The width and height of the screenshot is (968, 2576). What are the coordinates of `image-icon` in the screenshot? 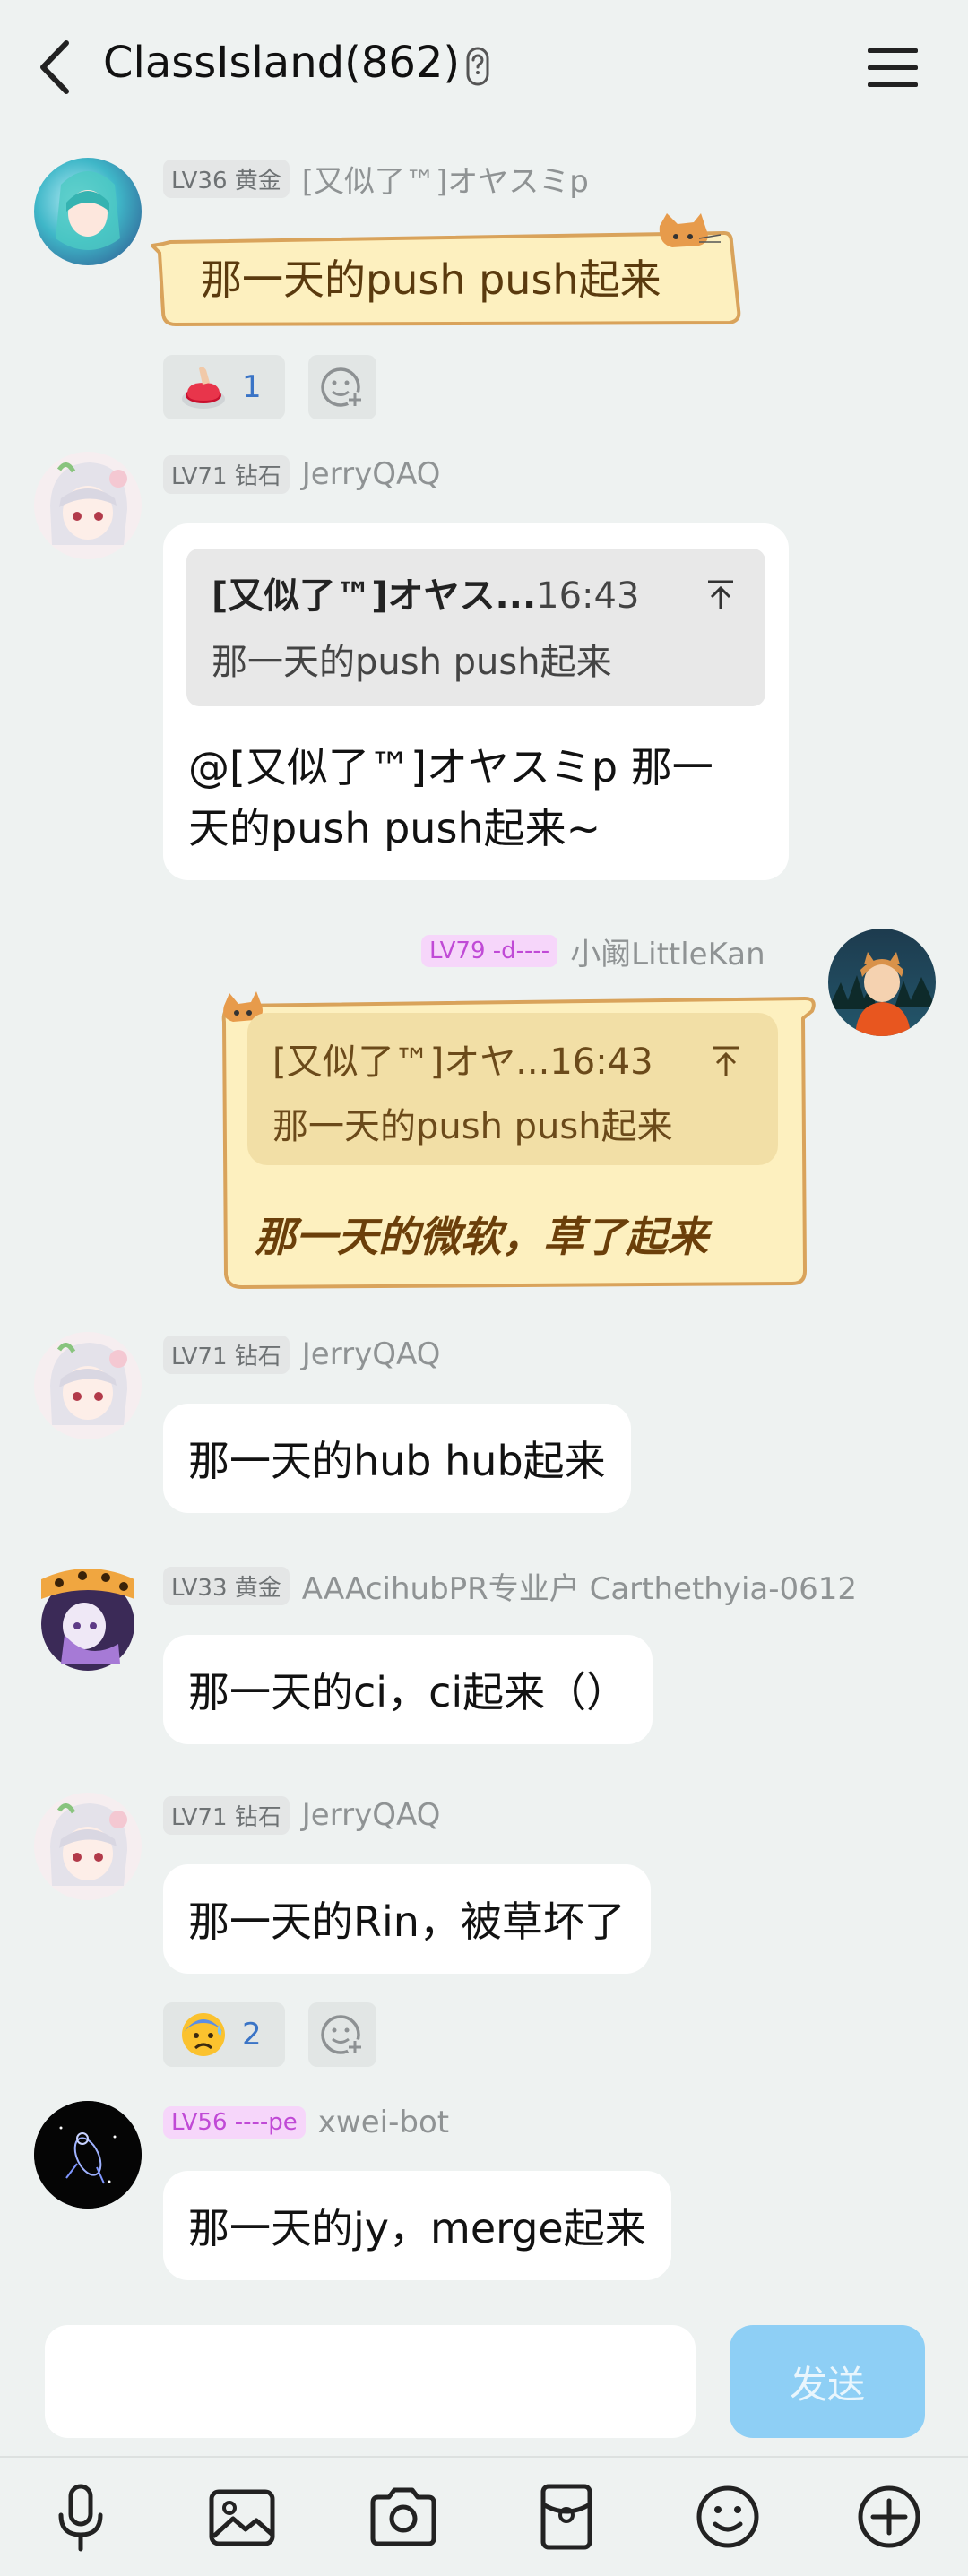 It's located at (242, 2516).